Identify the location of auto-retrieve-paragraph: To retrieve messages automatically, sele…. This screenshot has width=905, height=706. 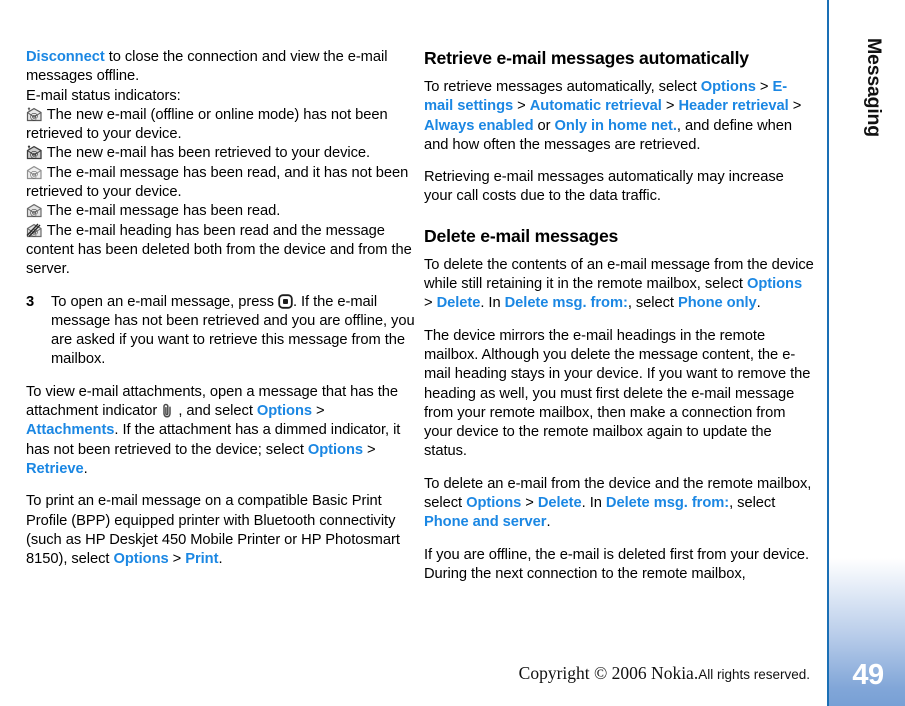
(619, 116).